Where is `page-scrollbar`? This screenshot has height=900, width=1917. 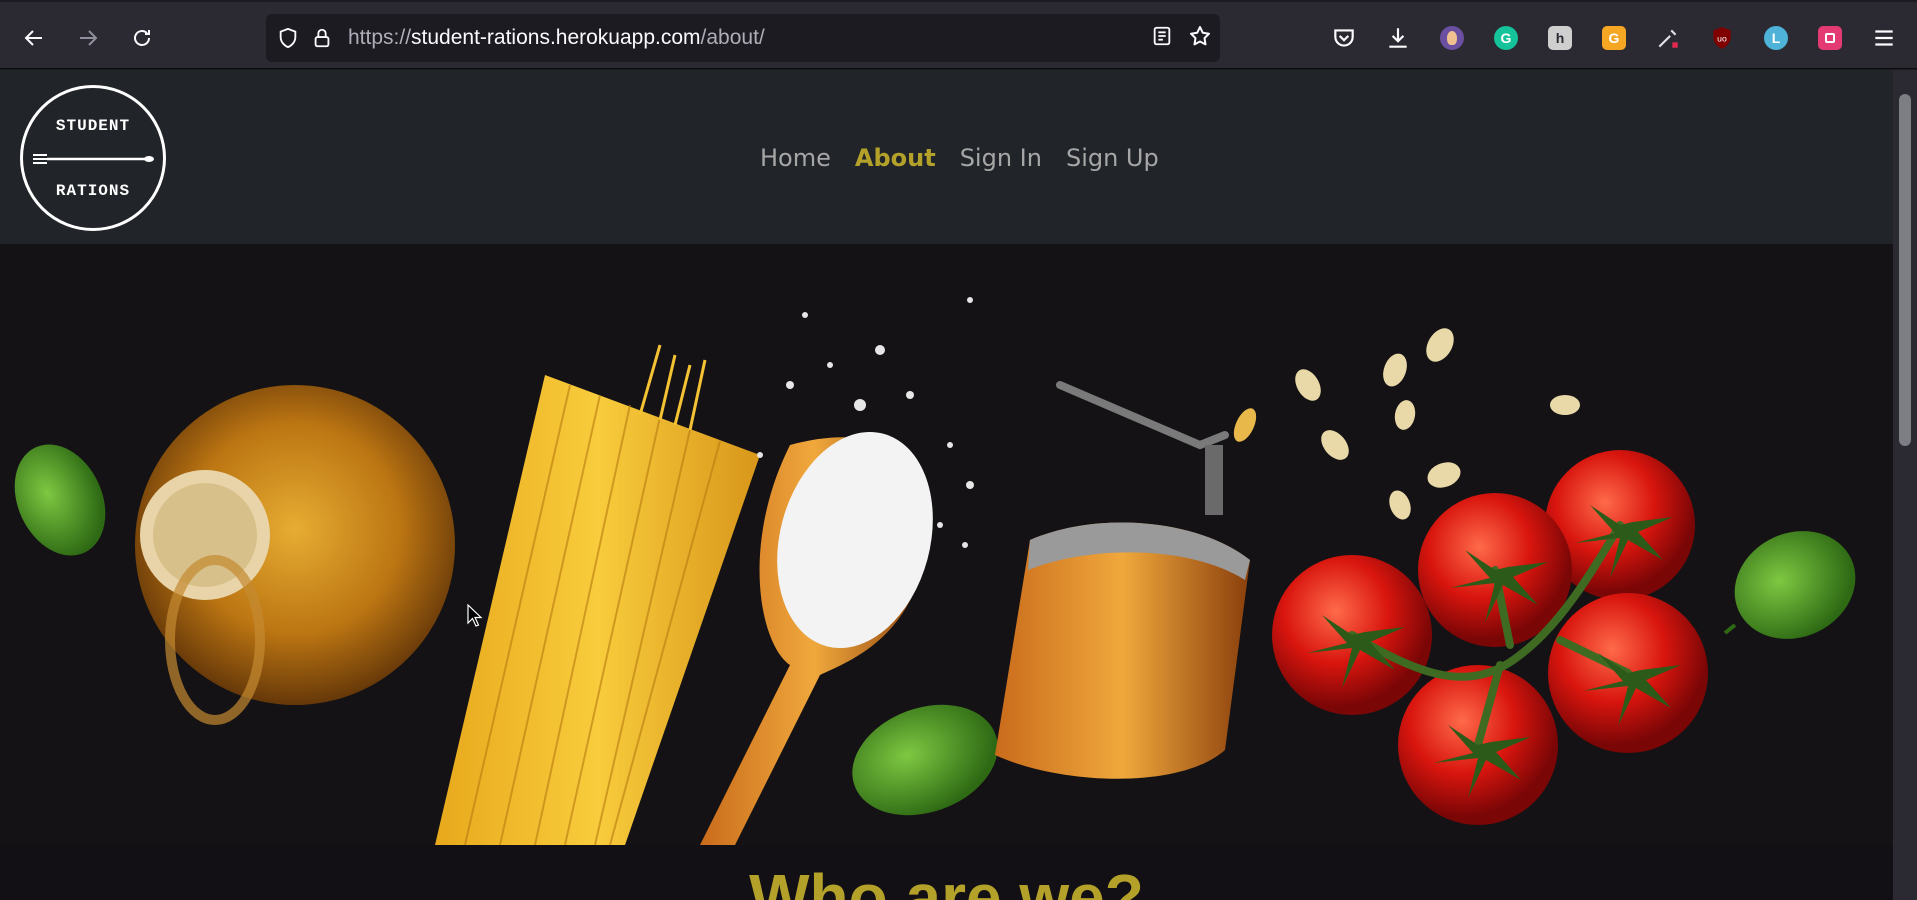
page-scrollbar is located at coordinates (1905, 485).